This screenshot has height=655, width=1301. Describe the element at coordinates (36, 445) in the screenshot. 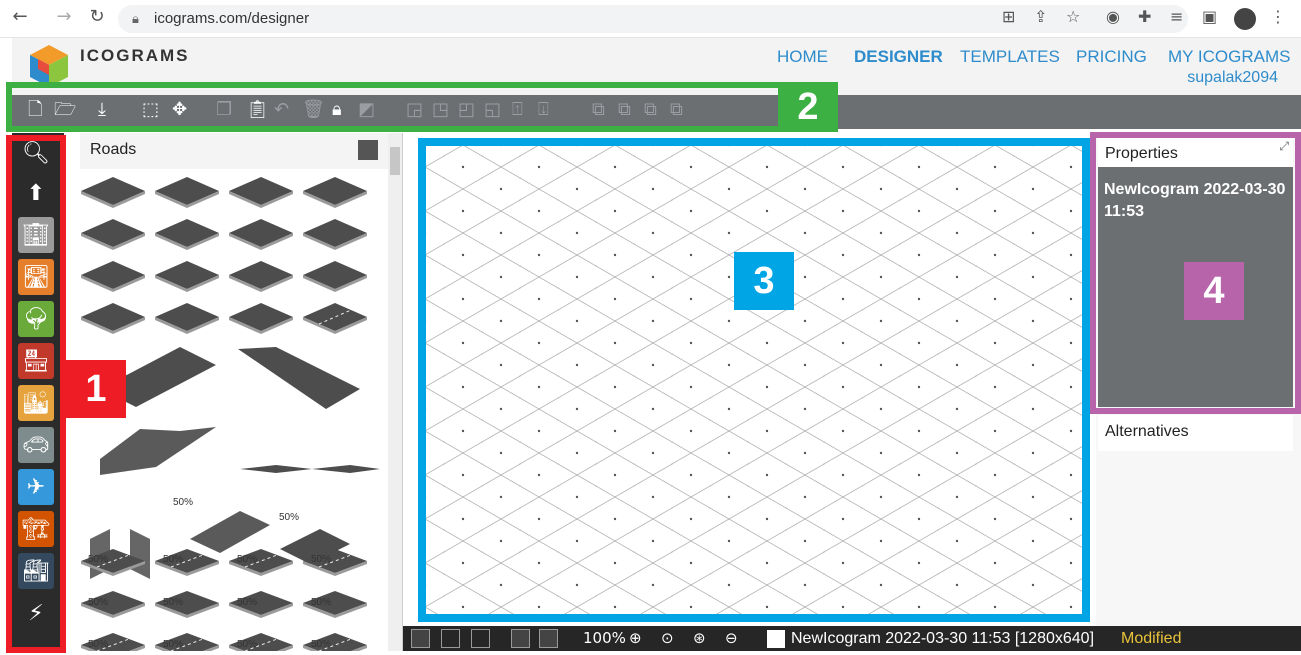

I see `vehicles-category-icon: 🚗︎` at that location.